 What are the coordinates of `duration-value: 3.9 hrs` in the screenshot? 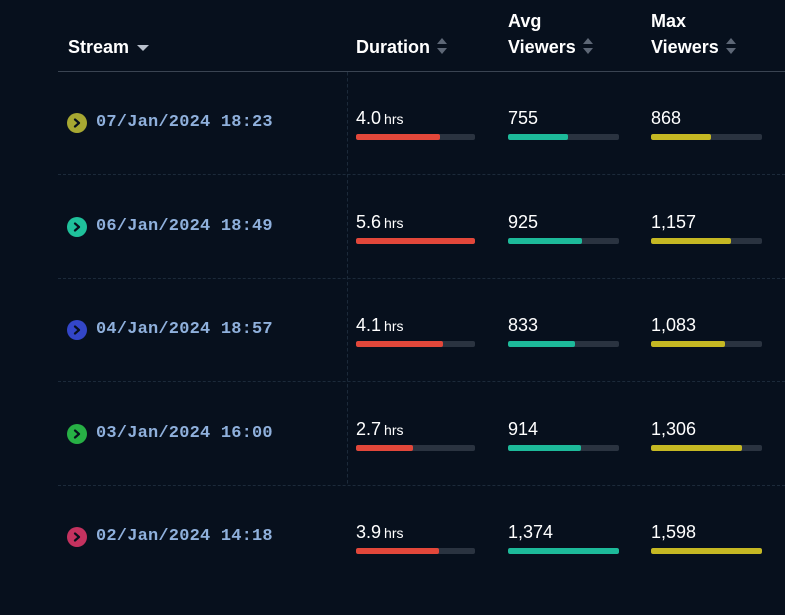 It's located at (379, 532).